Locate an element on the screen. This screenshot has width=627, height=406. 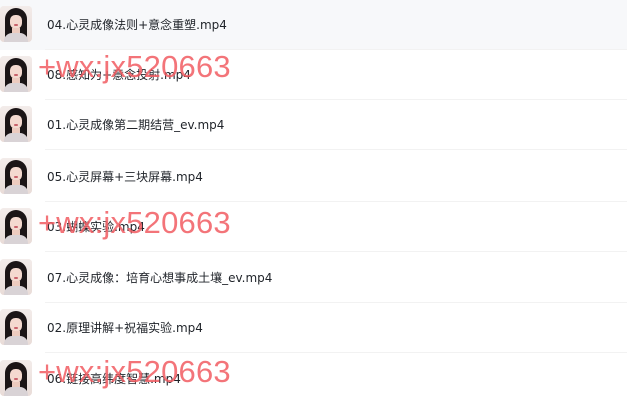
file-name: 01.心灵成像第二期结营_ev.mp4 is located at coordinates (136, 125).